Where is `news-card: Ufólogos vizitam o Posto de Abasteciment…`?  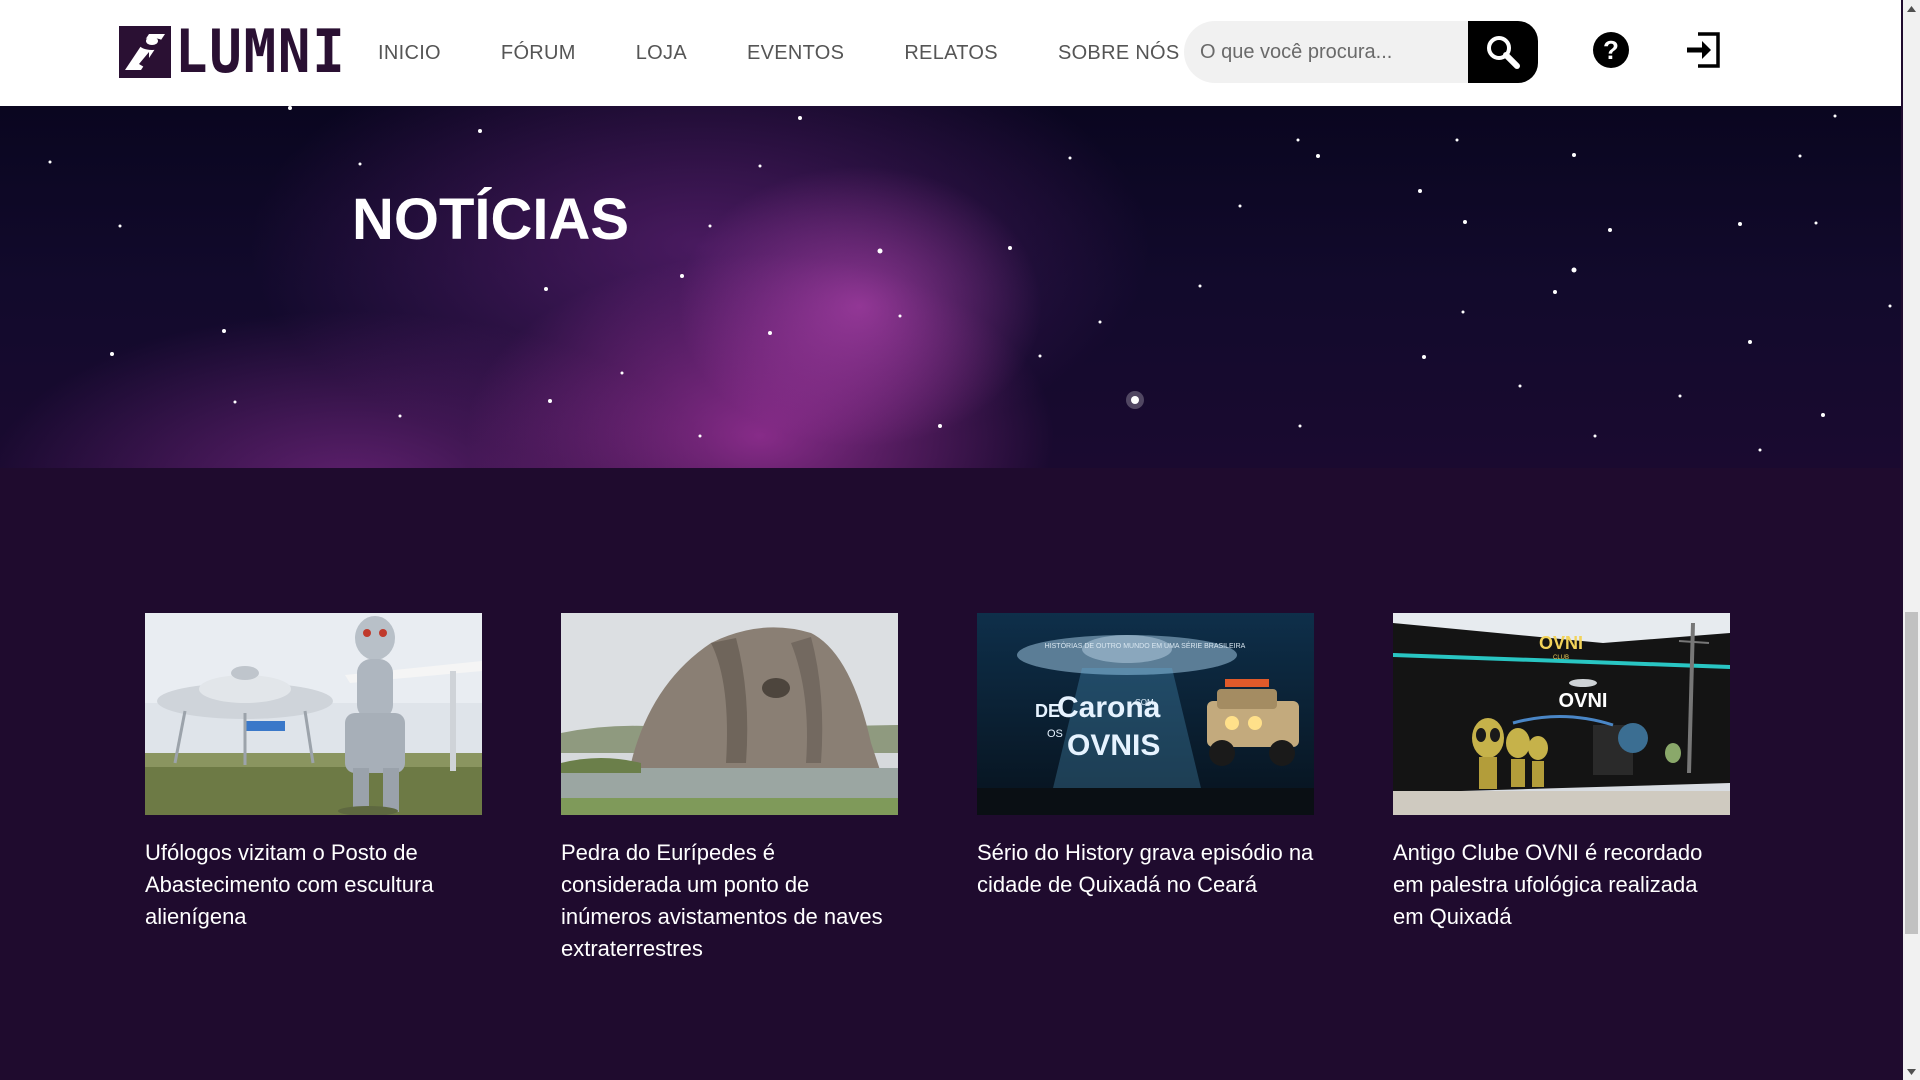 news-card: Ufólogos vizitam o Posto de Abasteciment… is located at coordinates (313, 789).